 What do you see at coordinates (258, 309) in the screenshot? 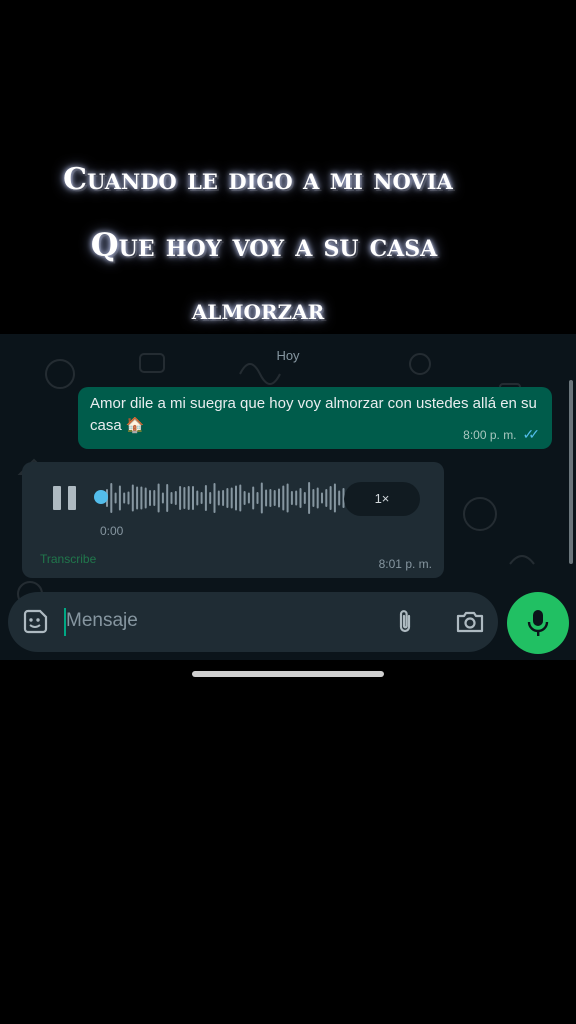
I see `meme-caption-line-3: almorzar` at bounding box center [258, 309].